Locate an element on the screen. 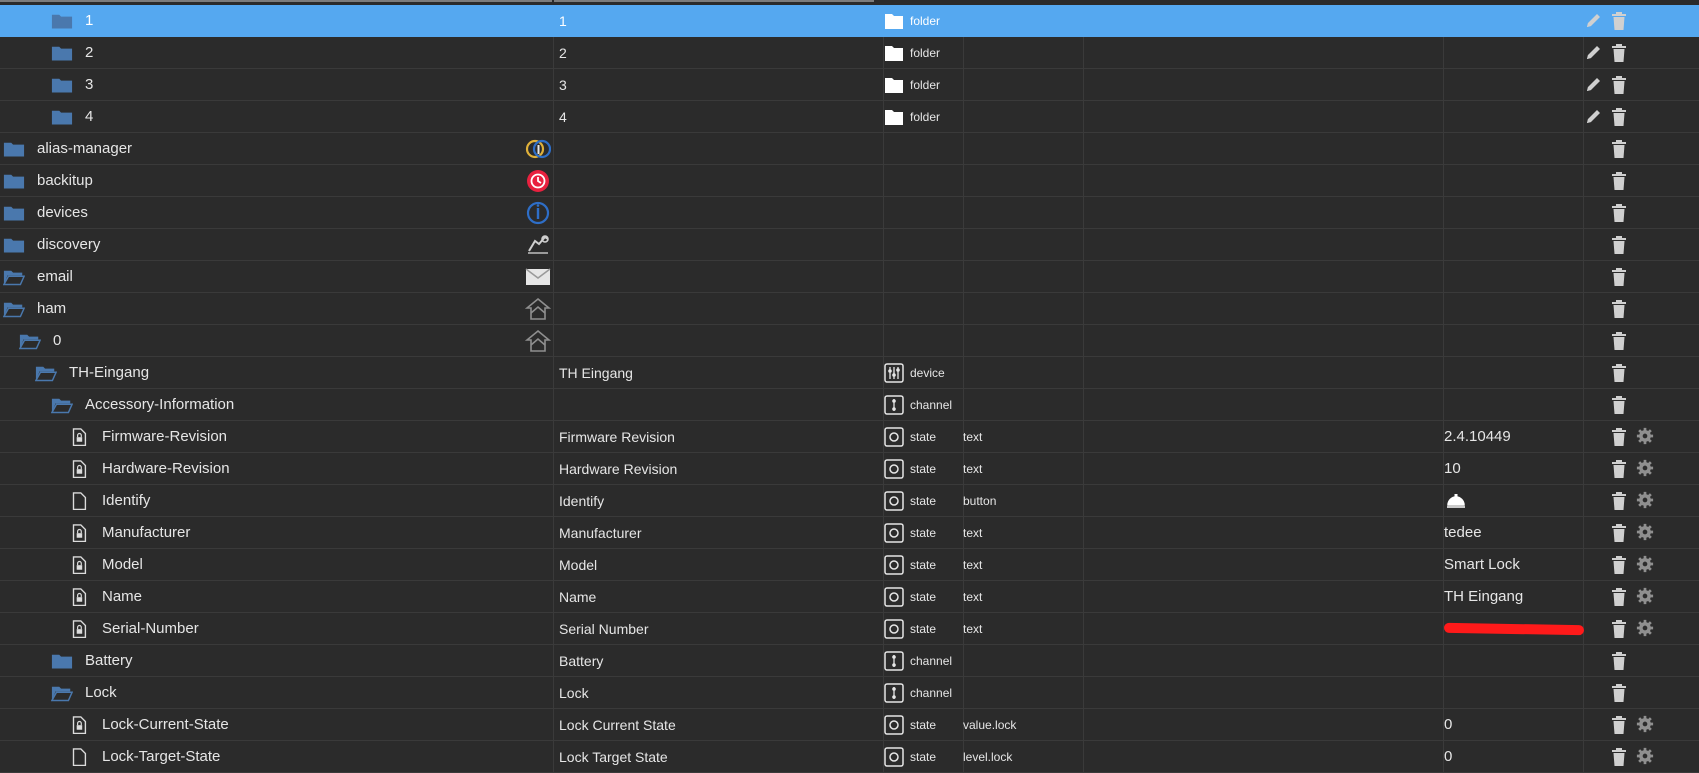  tree-row: 3 3 folder is located at coordinates (849, 85).